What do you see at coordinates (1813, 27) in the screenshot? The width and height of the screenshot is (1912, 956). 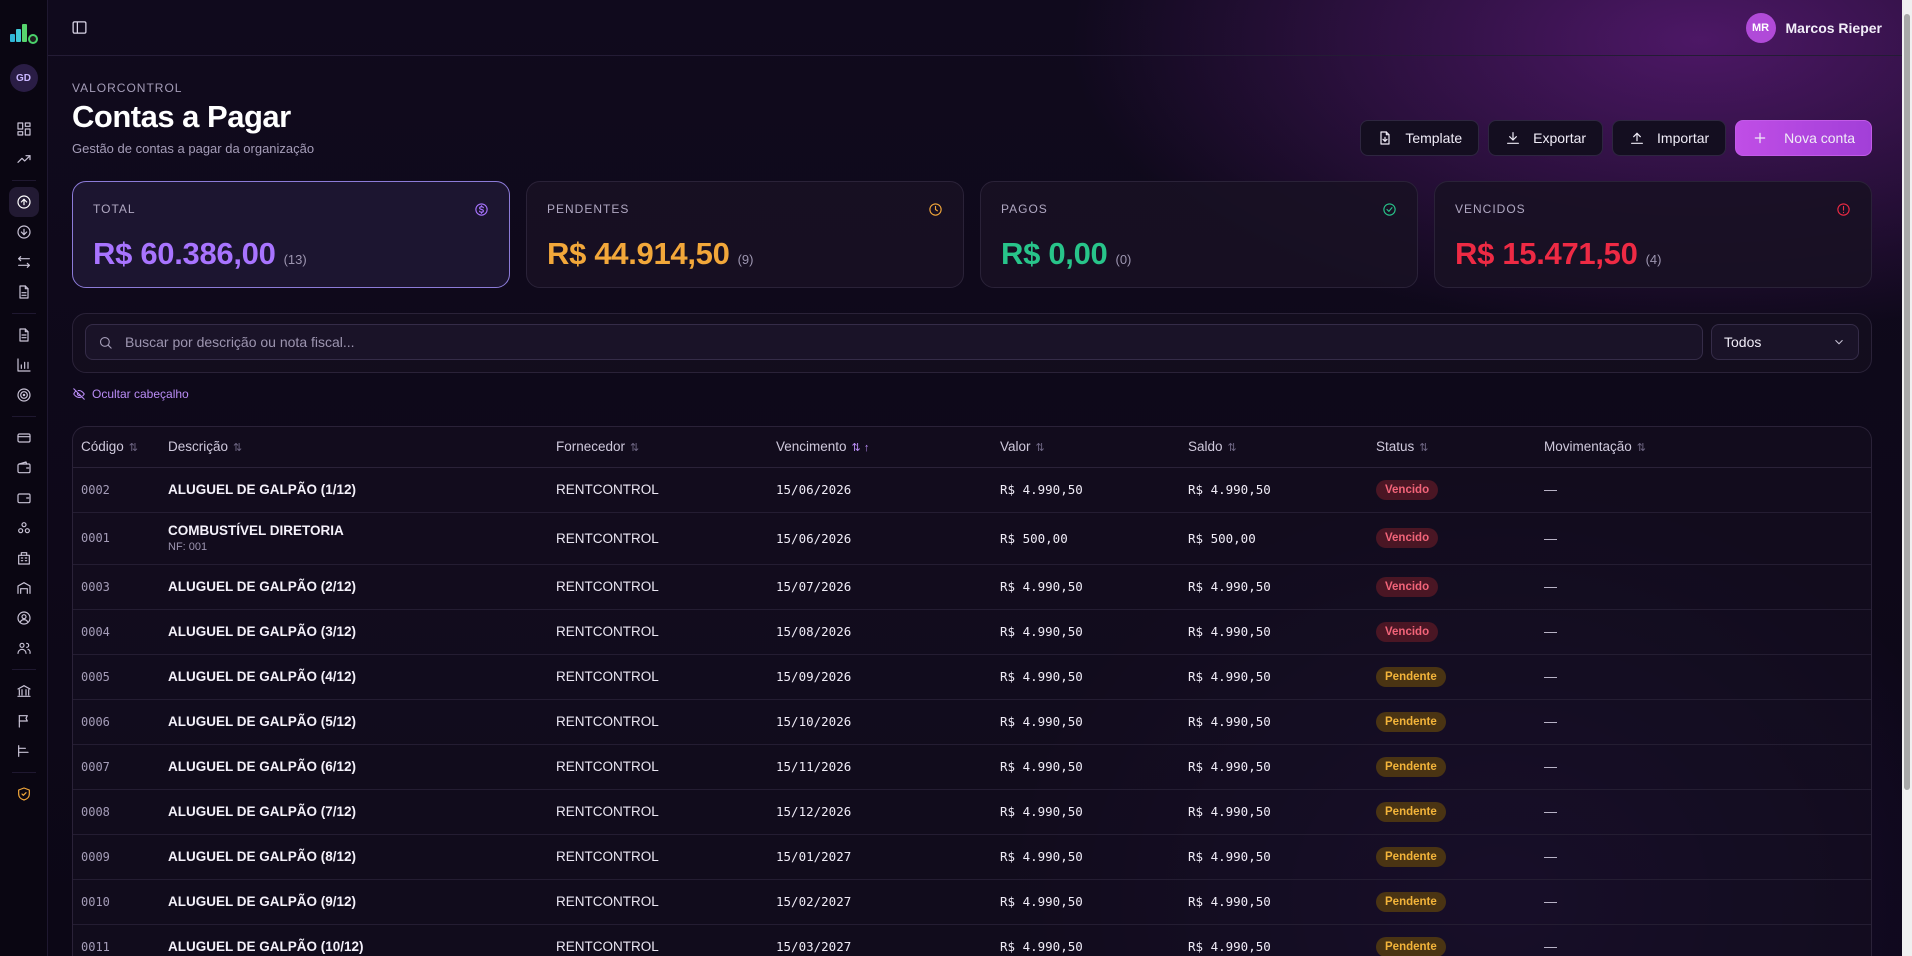 I see `user-menu: MR Marcos Rieper` at bounding box center [1813, 27].